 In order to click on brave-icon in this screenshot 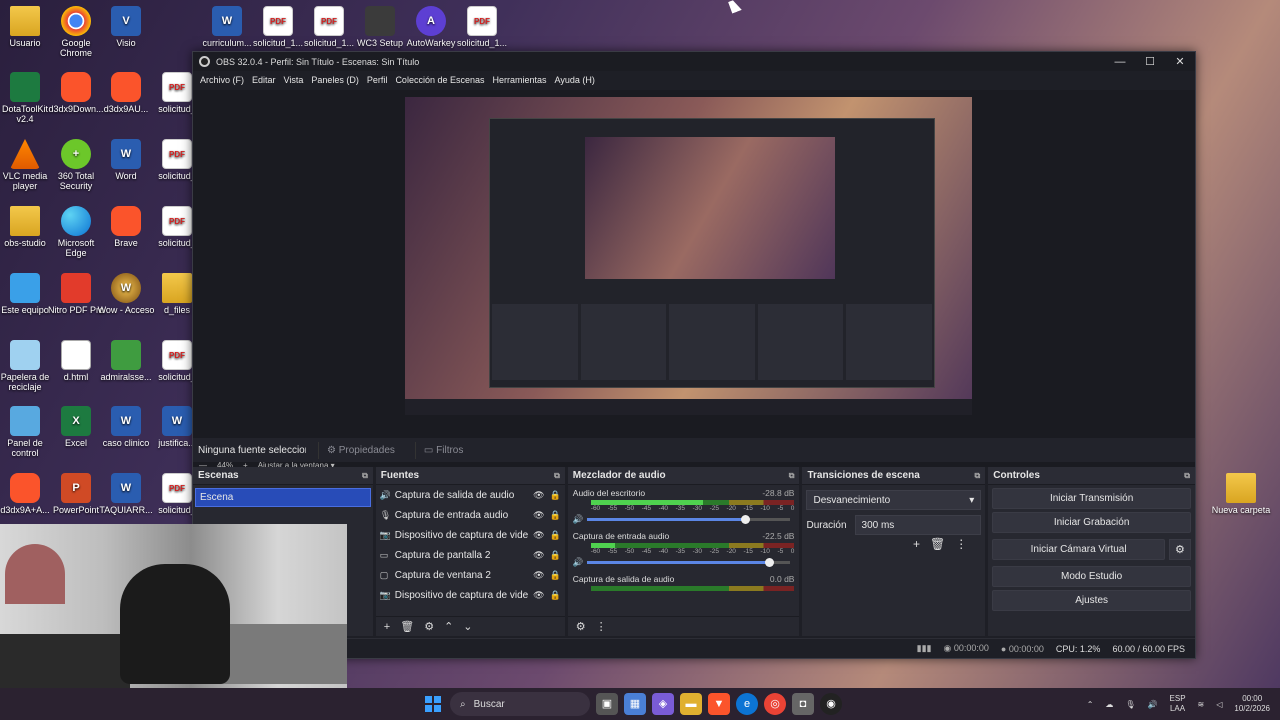, I will do `click(126, 87)`.